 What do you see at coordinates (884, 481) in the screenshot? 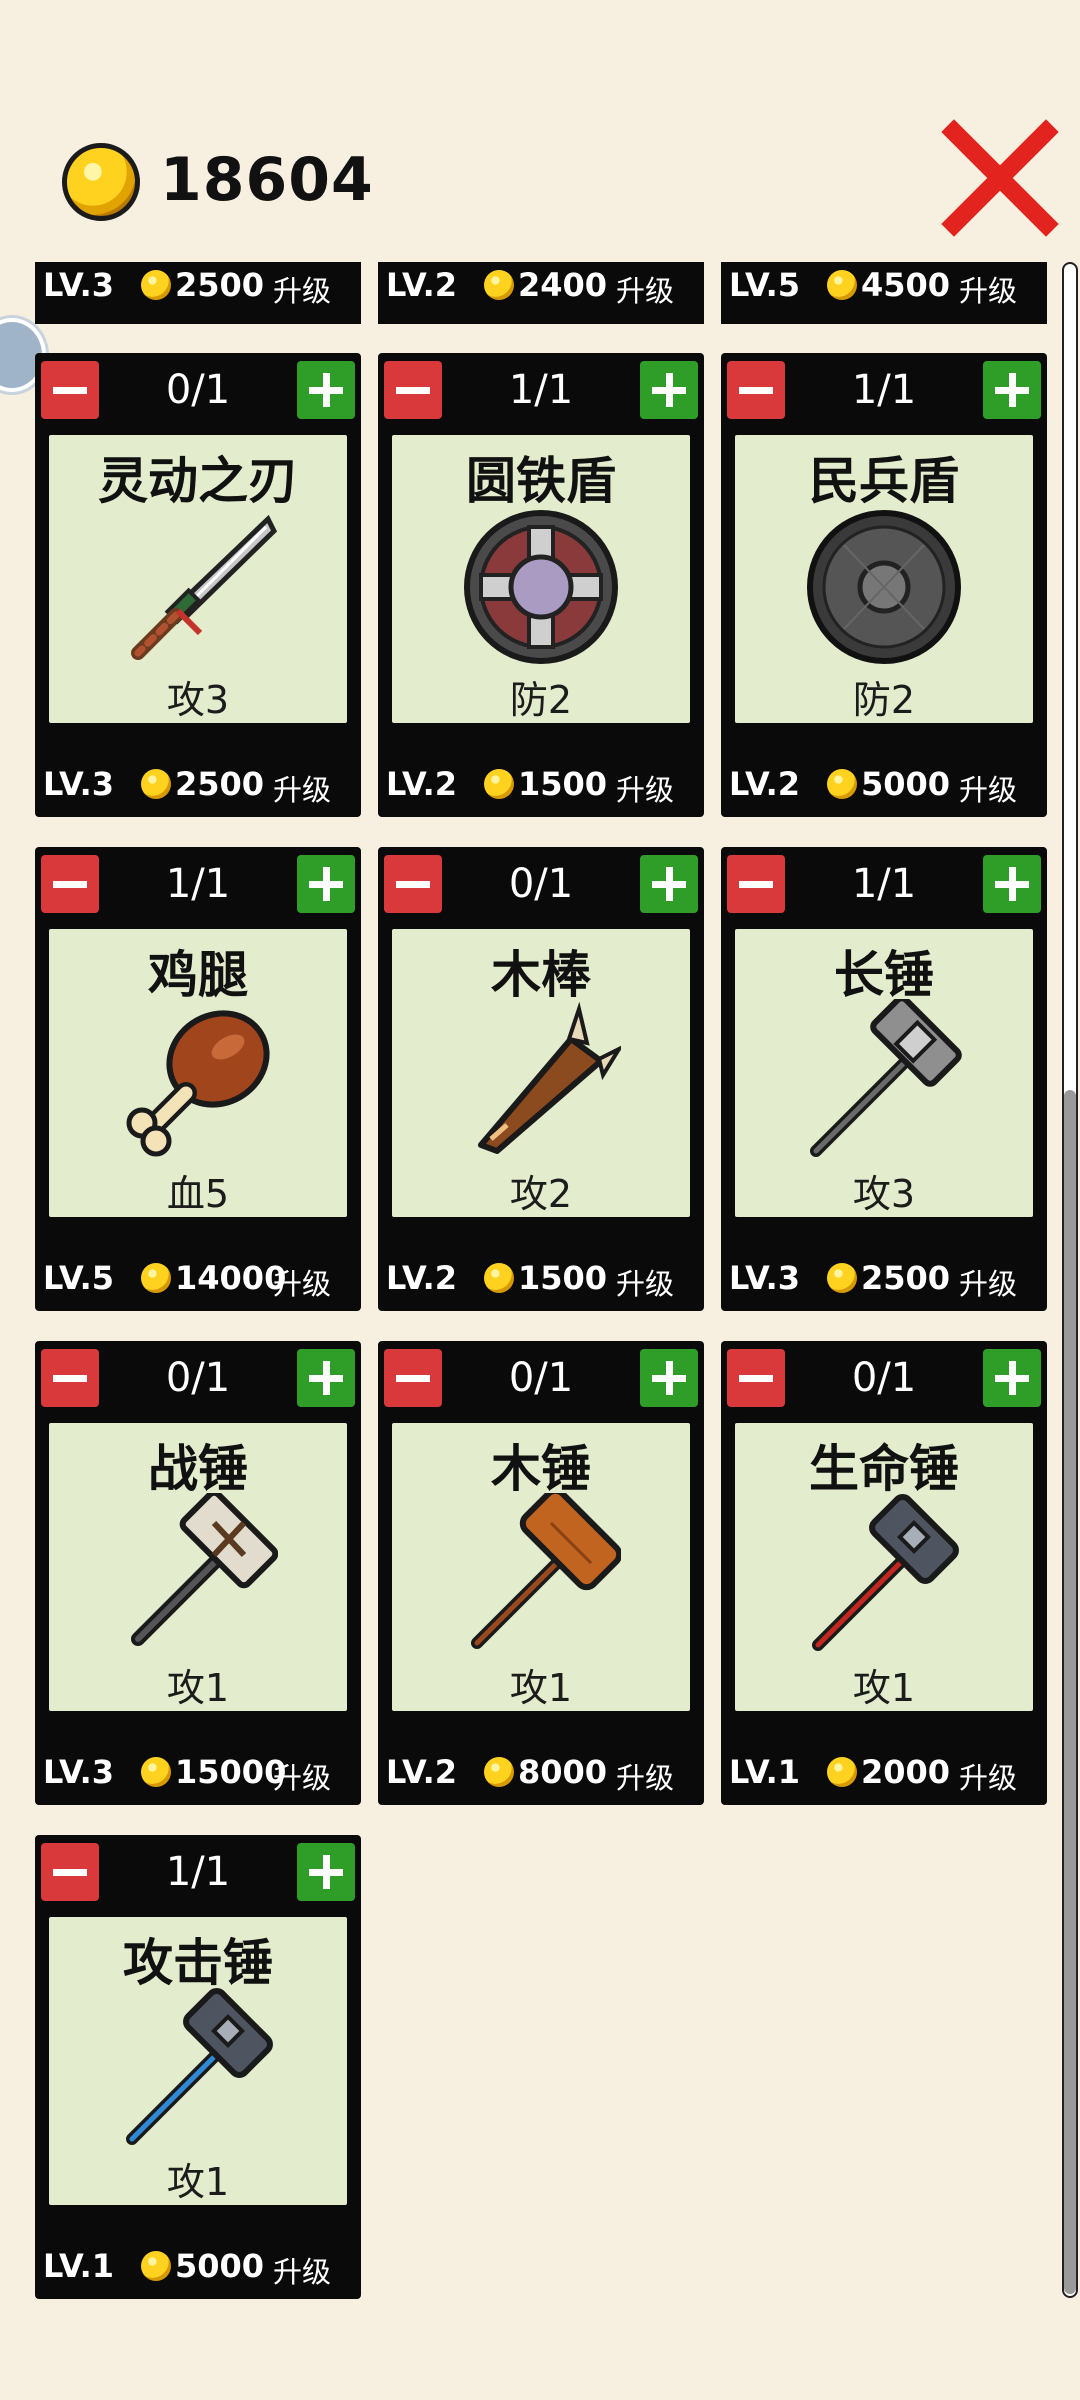
I see `item-name: 民兵盾` at bounding box center [884, 481].